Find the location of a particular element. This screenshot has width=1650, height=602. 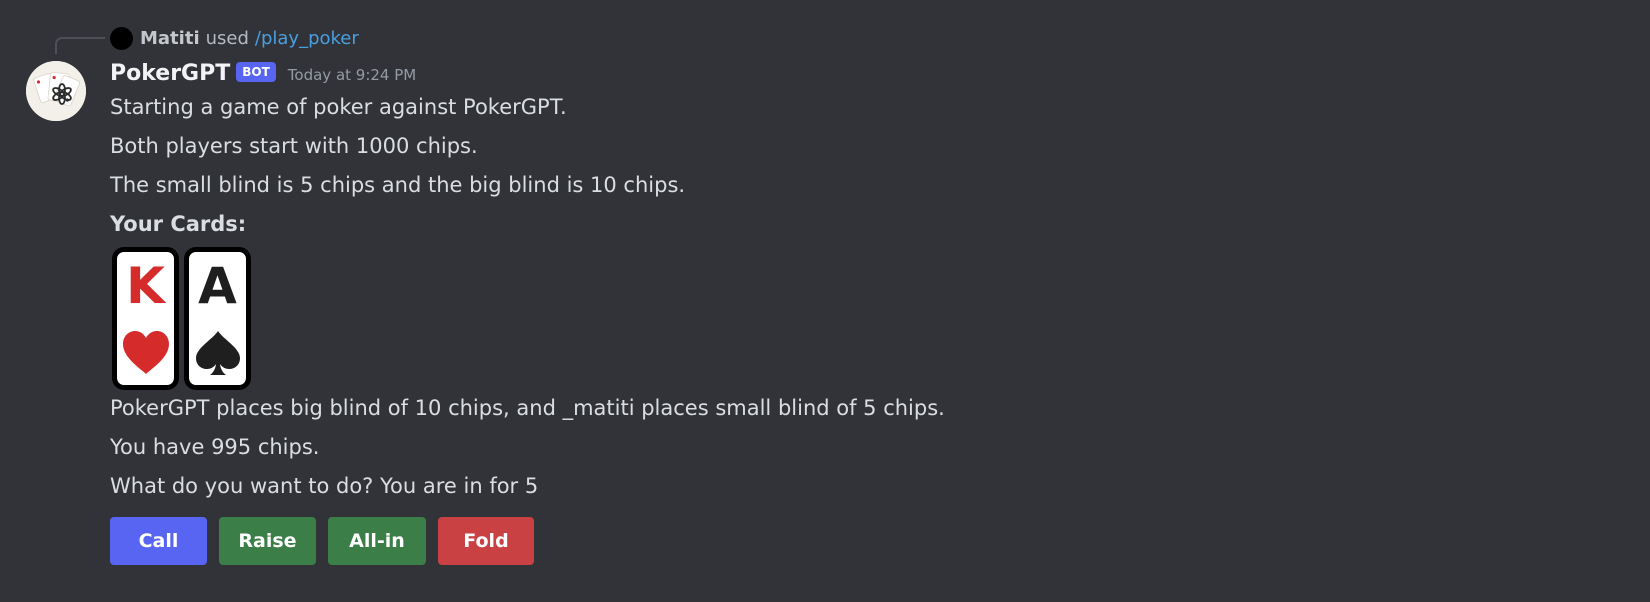

reply-spine is located at coordinates (80, 45).